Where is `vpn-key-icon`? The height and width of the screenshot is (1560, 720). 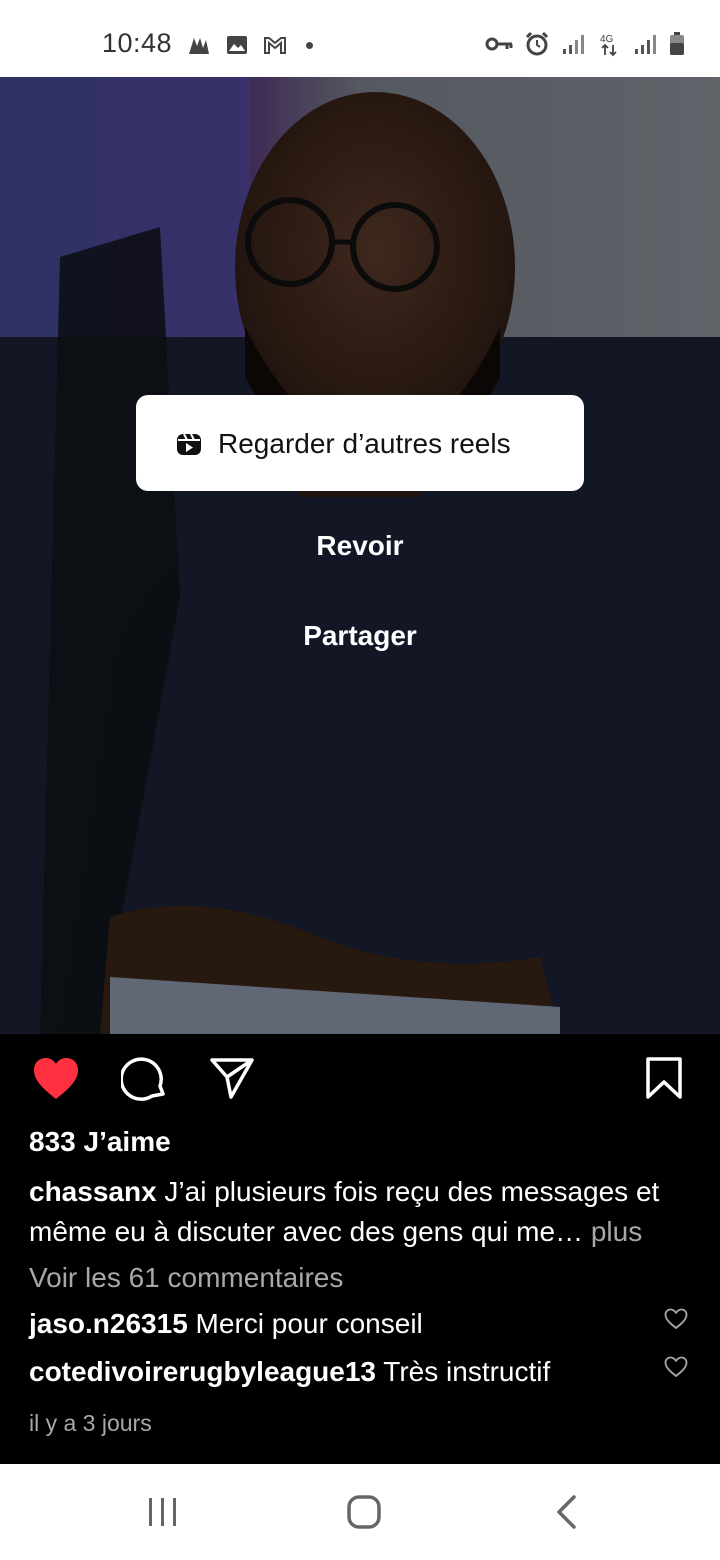
vpn-key-icon is located at coordinates (499, 44).